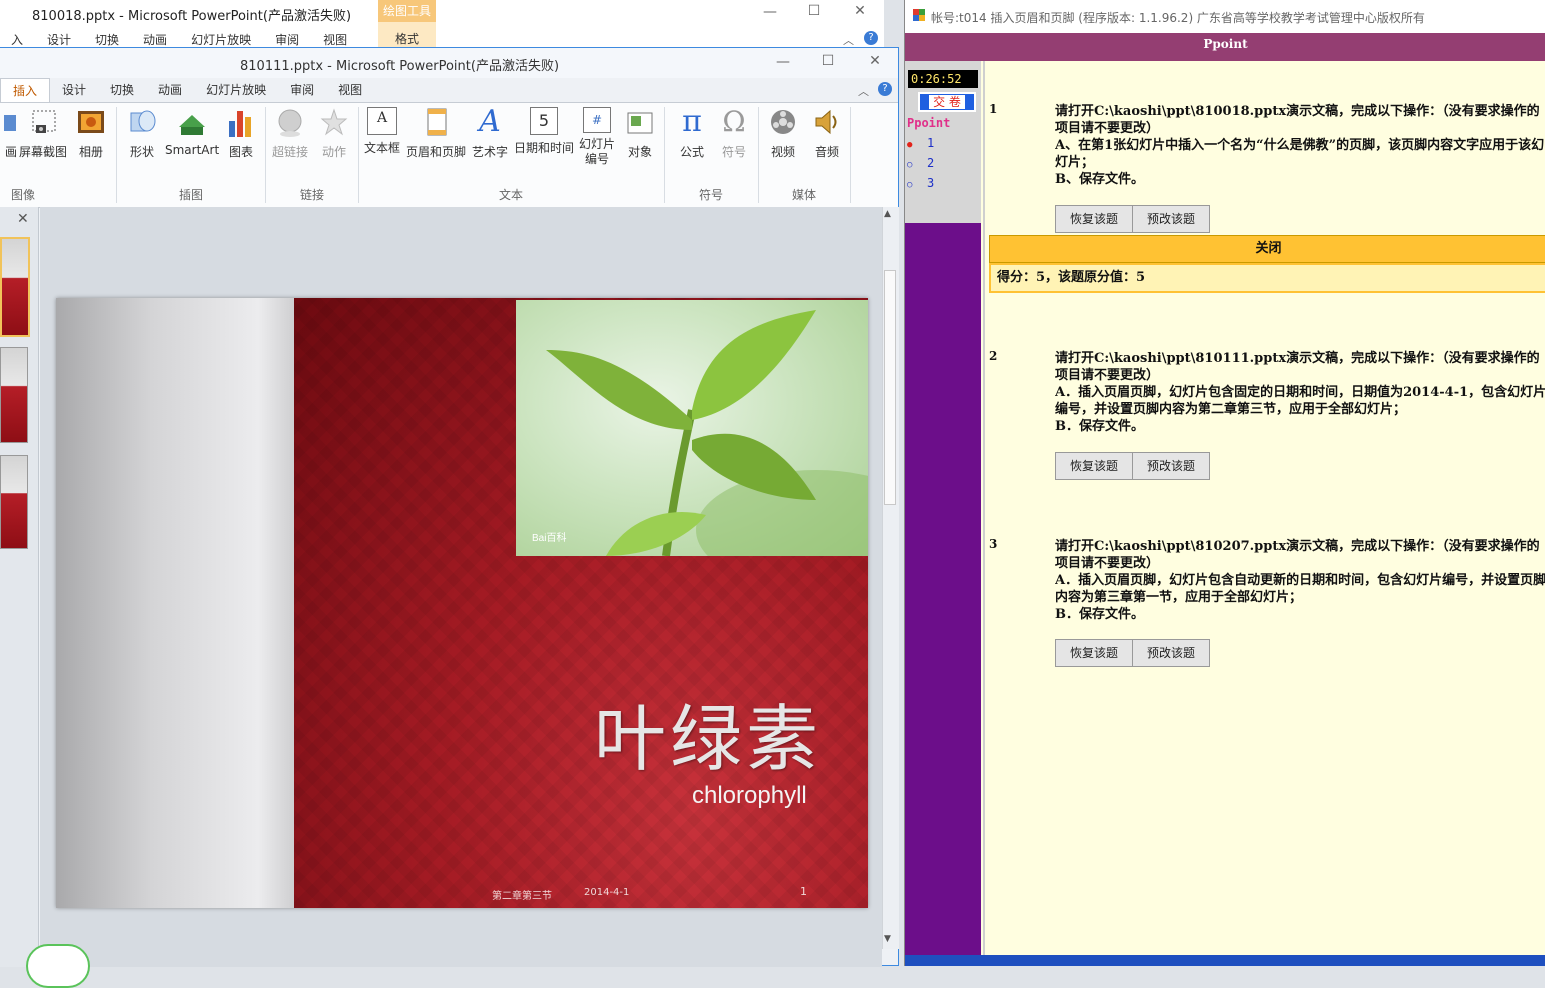  I want to click on back-tab-format: 格式, so click(407, 35).